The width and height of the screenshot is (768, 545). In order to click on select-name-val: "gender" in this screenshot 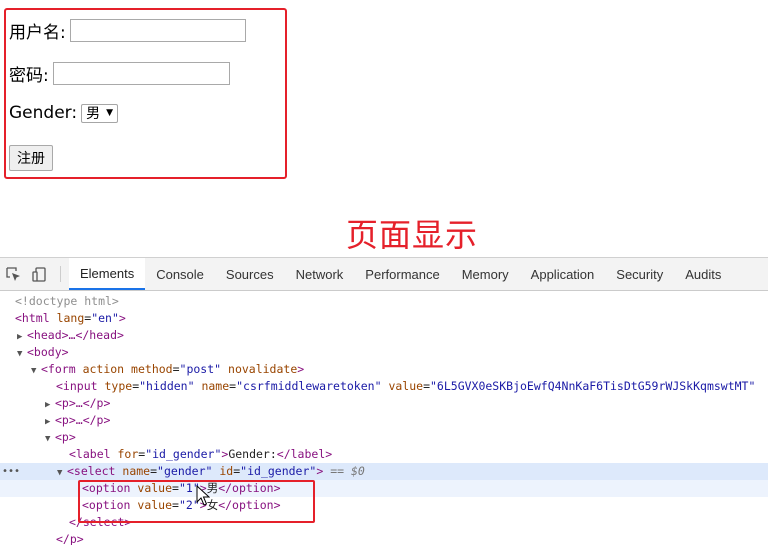, I will do `click(185, 471)`.